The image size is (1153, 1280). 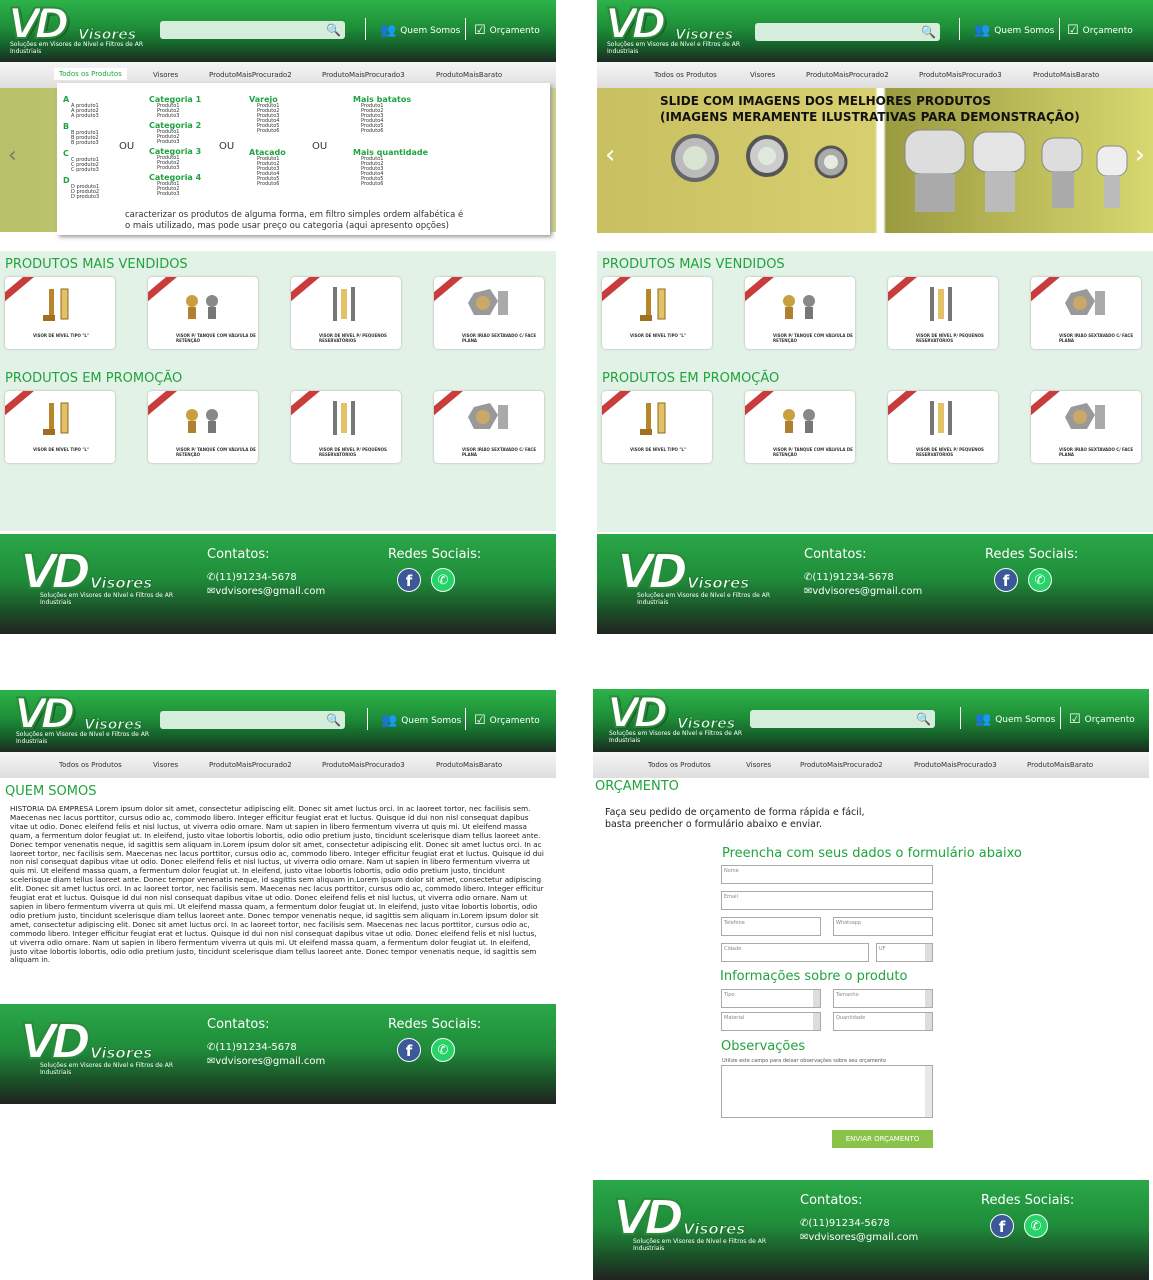 I want to click on whatsapp-field: Whatsapp, so click(x=883, y=926).